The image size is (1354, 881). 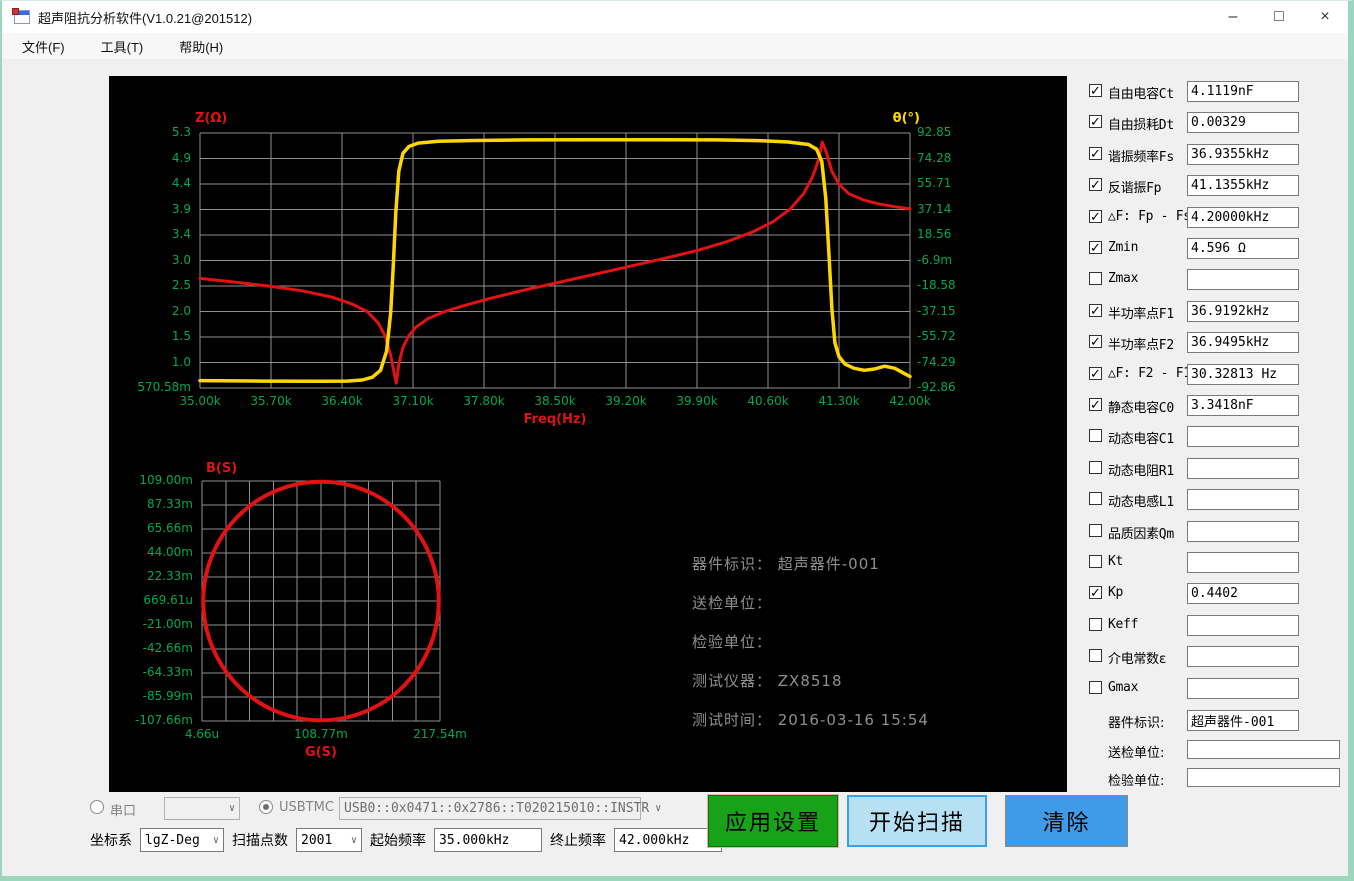 I want to click on result-row: △F: F2 - F1, so click(x=1217, y=379).